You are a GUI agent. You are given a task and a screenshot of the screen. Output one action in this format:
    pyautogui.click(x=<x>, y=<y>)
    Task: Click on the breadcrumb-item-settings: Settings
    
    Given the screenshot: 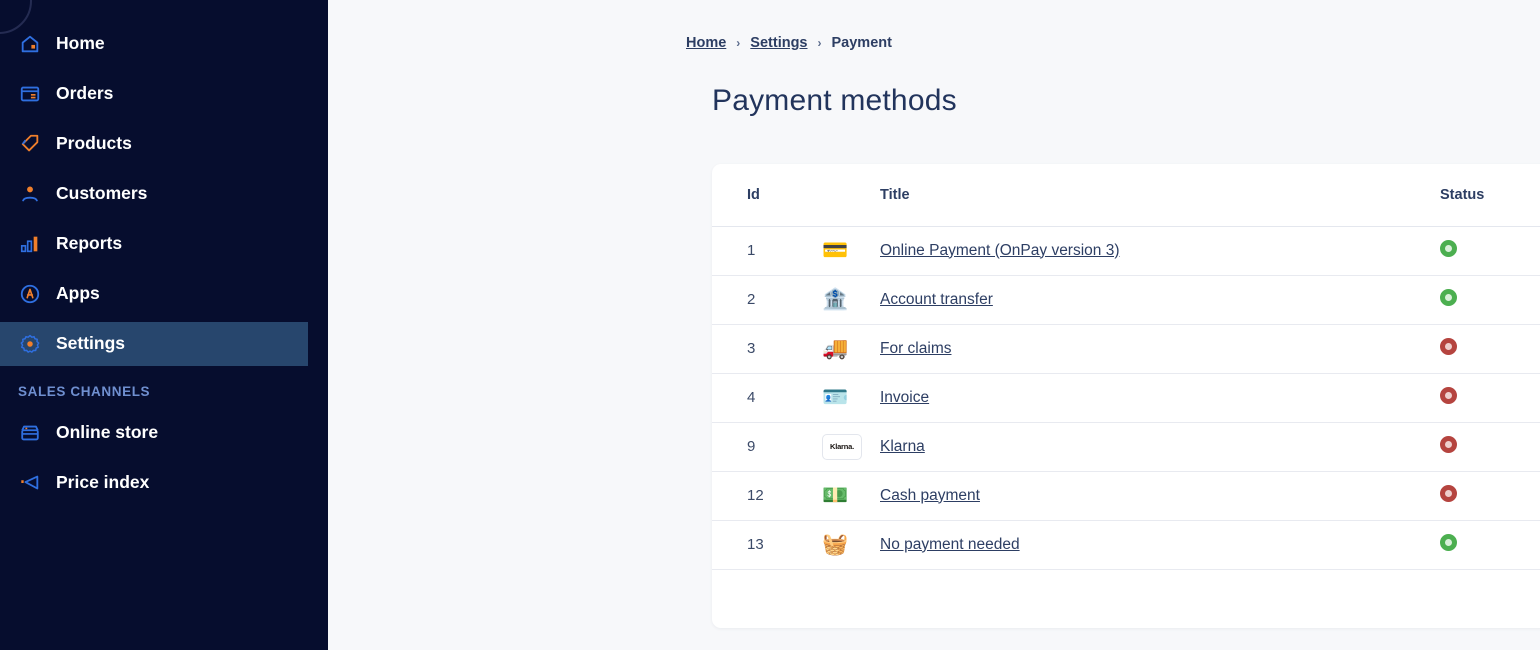 What is the action you would take?
    pyautogui.click(x=778, y=43)
    